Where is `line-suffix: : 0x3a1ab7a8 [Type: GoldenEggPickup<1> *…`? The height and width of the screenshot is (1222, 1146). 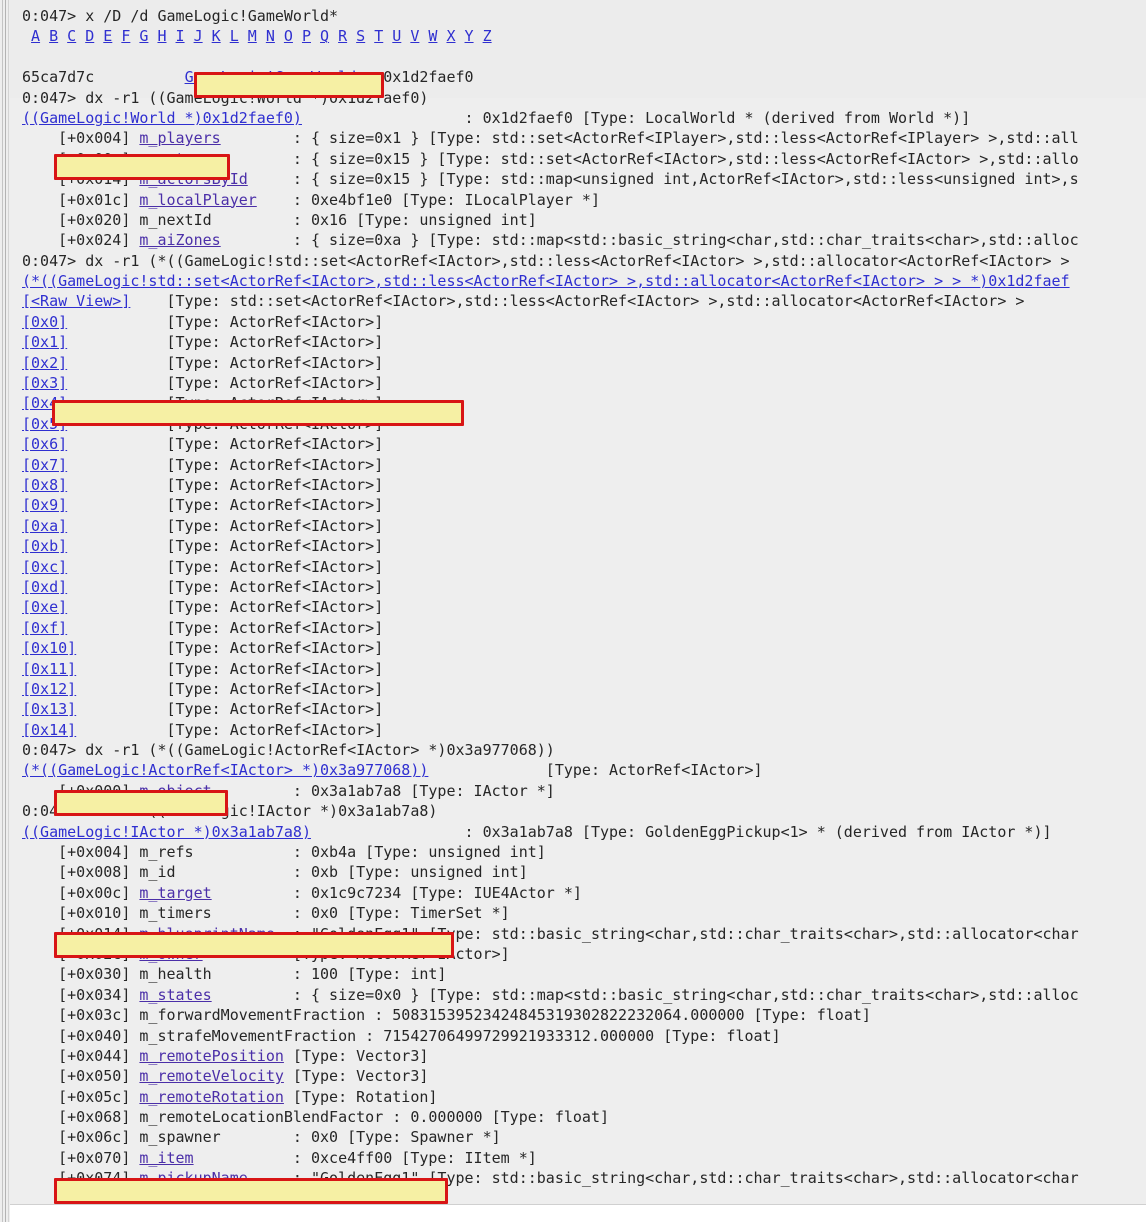 line-suffix: : 0x3a1ab7a8 [Type: GoldenEggPickup<1> *… is located at coordinates (681, 831).